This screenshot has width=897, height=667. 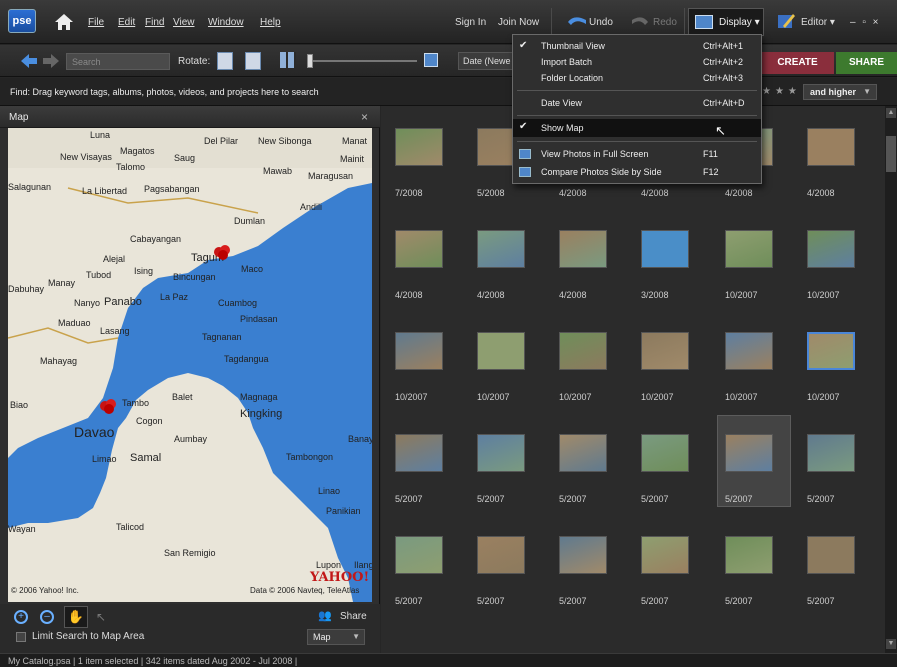 I want to click on menu-help: Help, so click(x=270, y=22).